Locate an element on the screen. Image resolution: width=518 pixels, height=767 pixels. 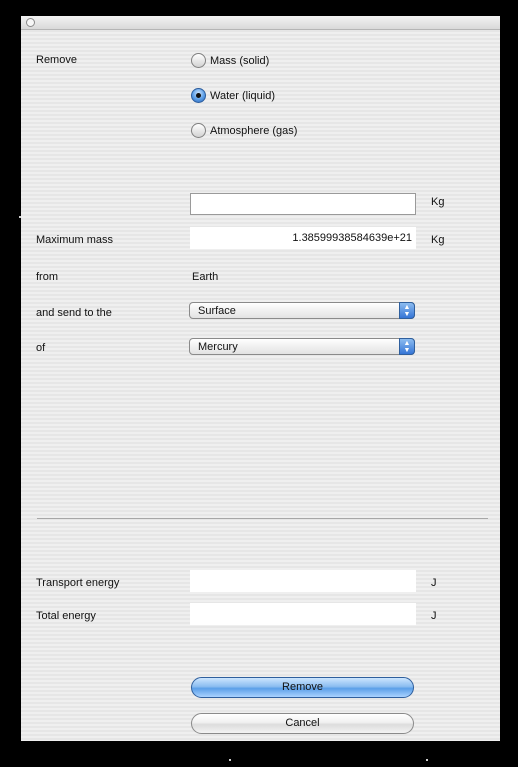
radio-water-liquid: Water (liquid) is located at coordinates (233, 95).